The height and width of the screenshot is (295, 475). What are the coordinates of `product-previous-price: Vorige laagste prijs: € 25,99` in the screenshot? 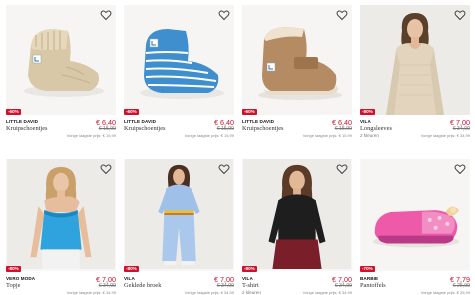 It's located at (445, 292).